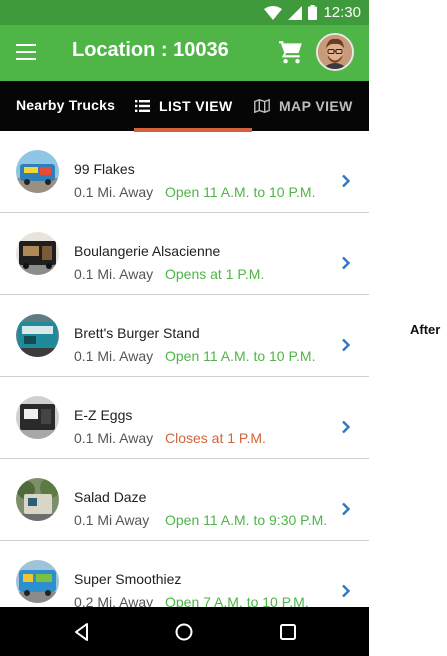 This screenshot has width=447, height=656. What do you see at coordinates (137, 333) in the screenshot?
I see `truck-name: Brett's Burger Stand` at bounding box center [137, 333].